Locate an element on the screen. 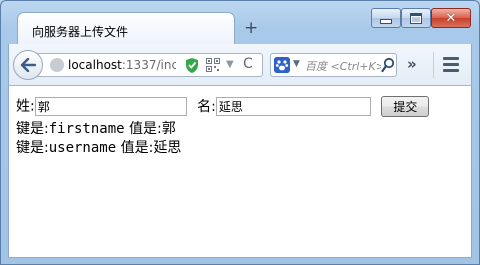 The width and height of the screenshot is (480, 265). toolbar-separator is located at coordinates (433, 65).